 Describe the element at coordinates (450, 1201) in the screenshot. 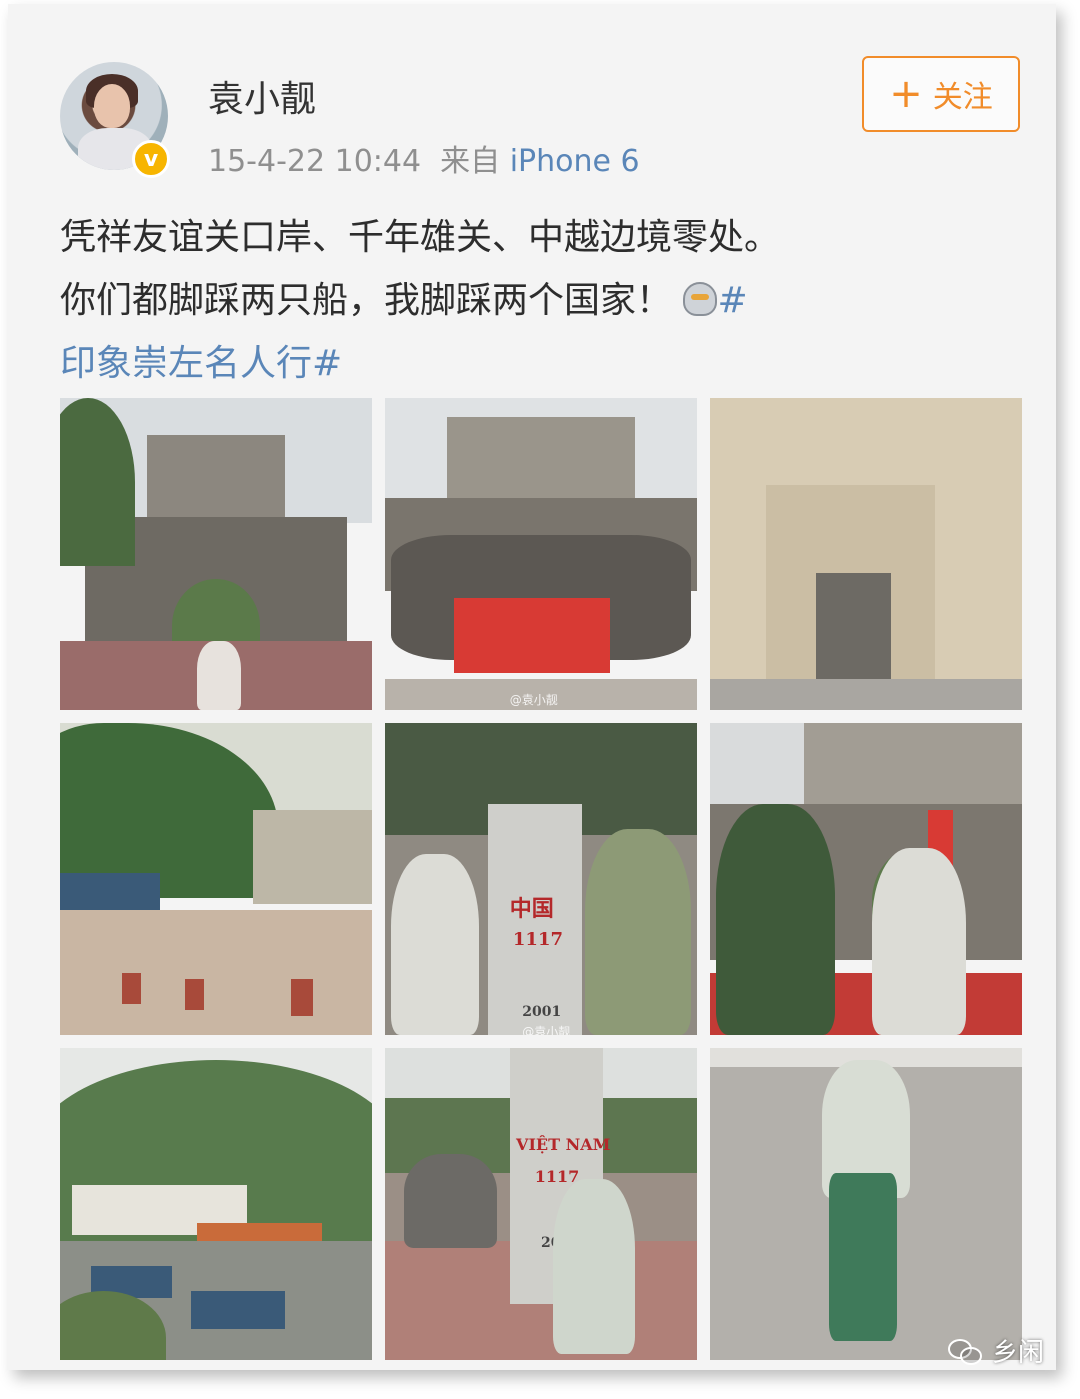

I see `crowd` at that location.